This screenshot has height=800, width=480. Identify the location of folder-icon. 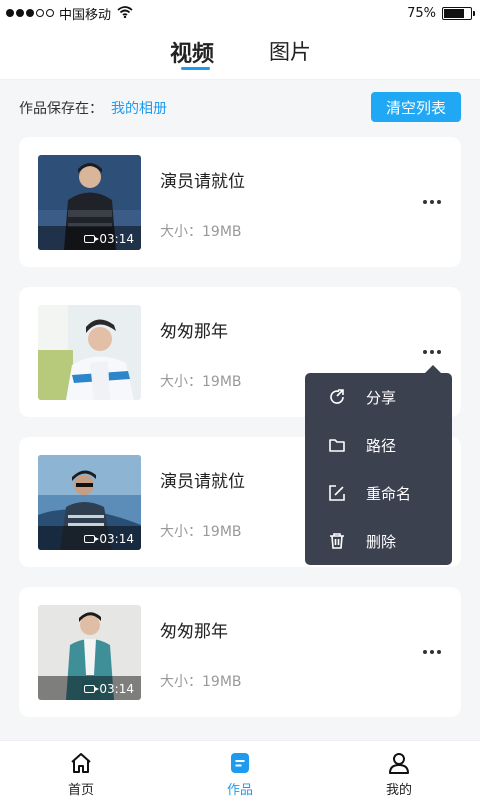
(337, 445).